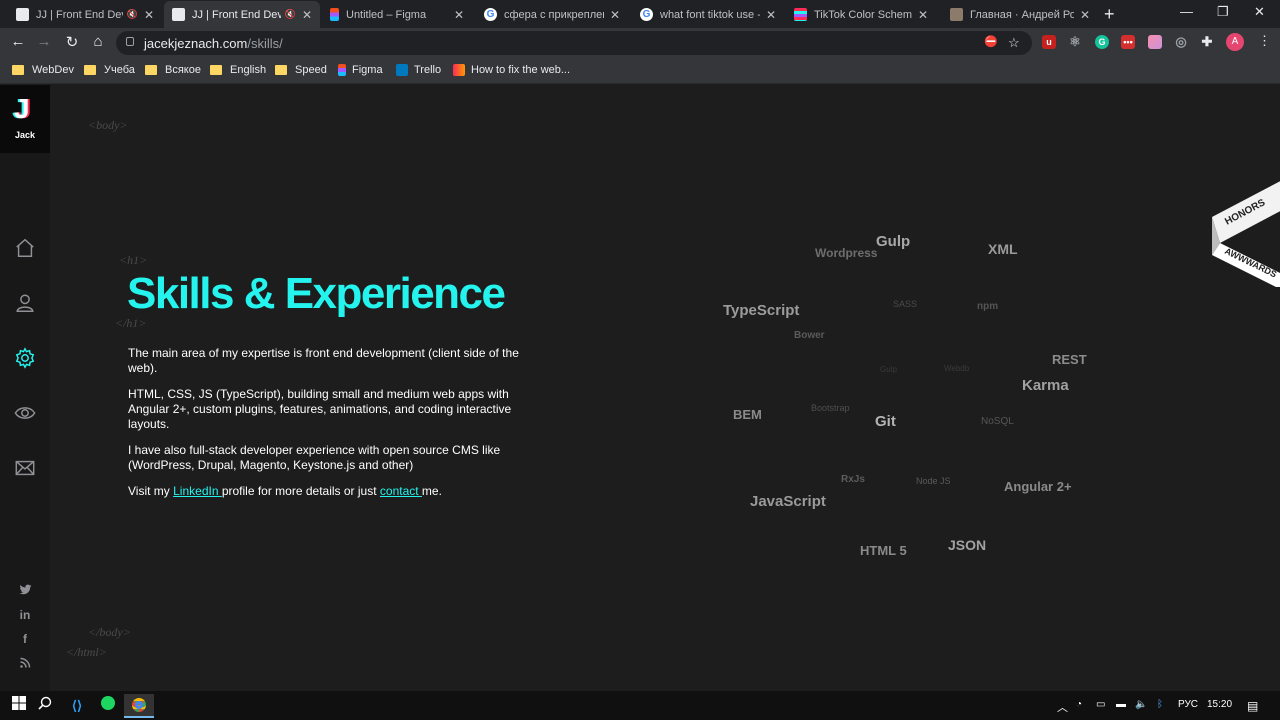 The width and height of the screenshot is (1280, 720). What do you see at coordinates (1020, 14) in the screenshot?
I see `browser-tab: Главная · Андрей Ром ✕` at bounding box center [1020, 14].